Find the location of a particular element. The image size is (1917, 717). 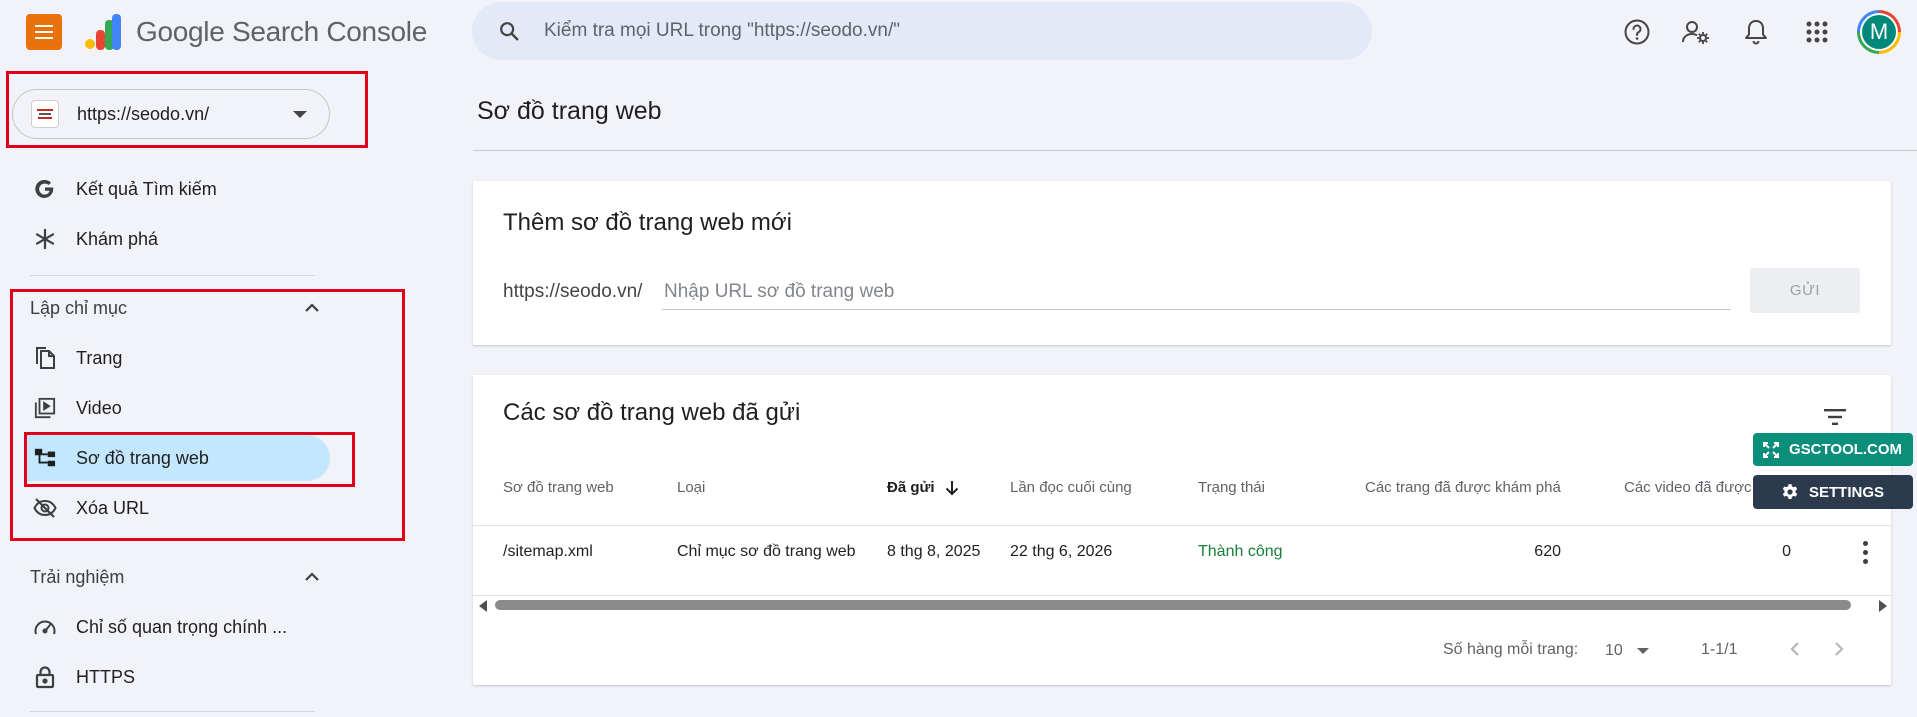

sidebar-item-label: Khám phá is located at coordinates (117, 238).